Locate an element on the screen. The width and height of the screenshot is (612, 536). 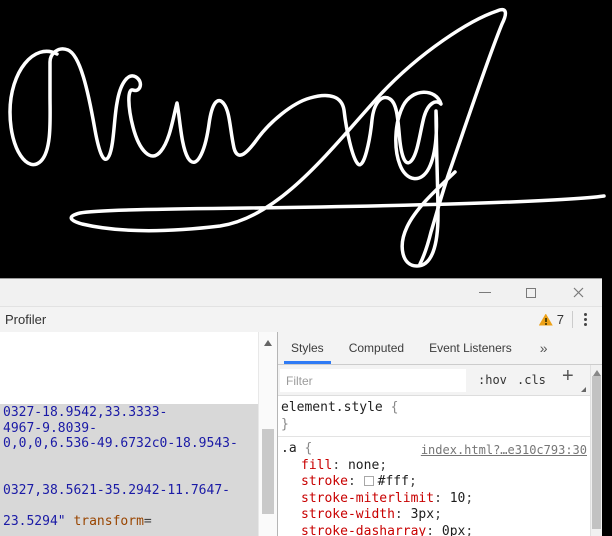
maximize-icon is located at coordinates (531, 292).